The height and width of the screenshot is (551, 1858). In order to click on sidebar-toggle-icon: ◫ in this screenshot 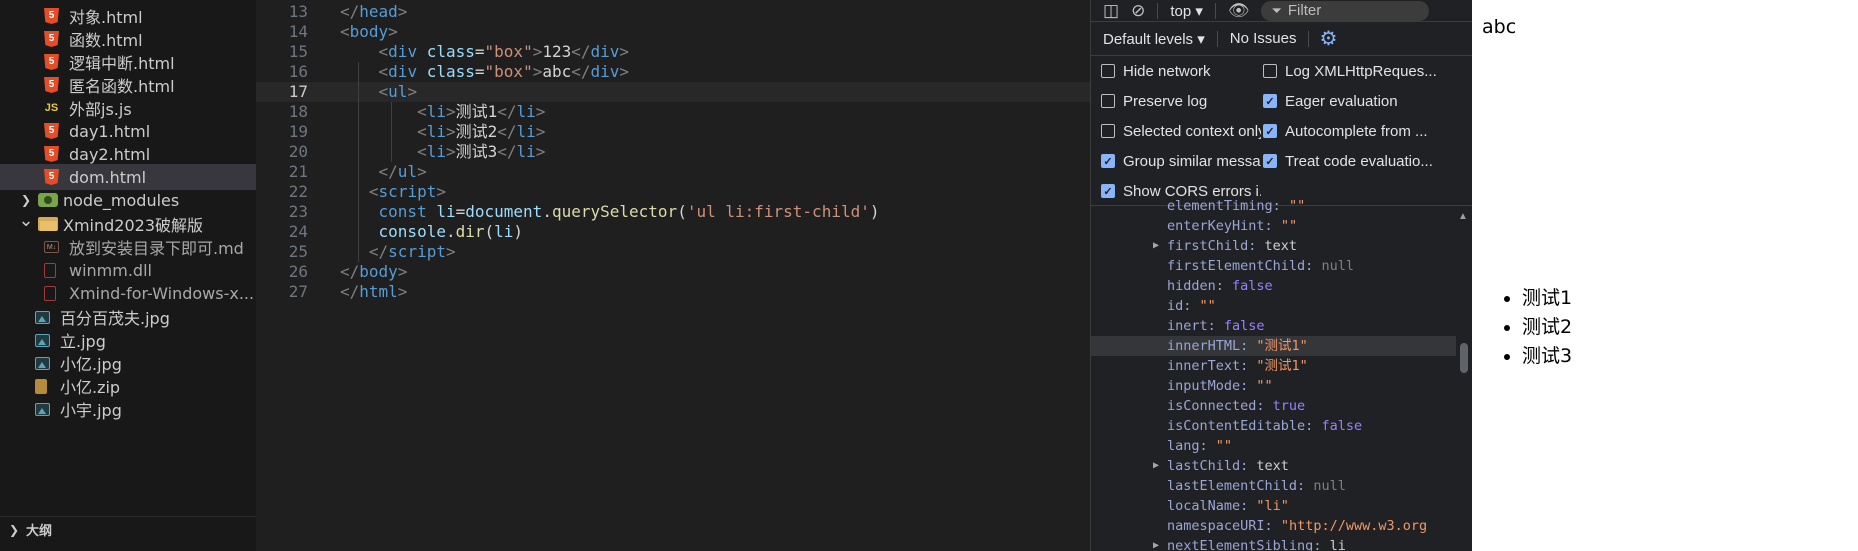, I will do `click(1111, 11)`.